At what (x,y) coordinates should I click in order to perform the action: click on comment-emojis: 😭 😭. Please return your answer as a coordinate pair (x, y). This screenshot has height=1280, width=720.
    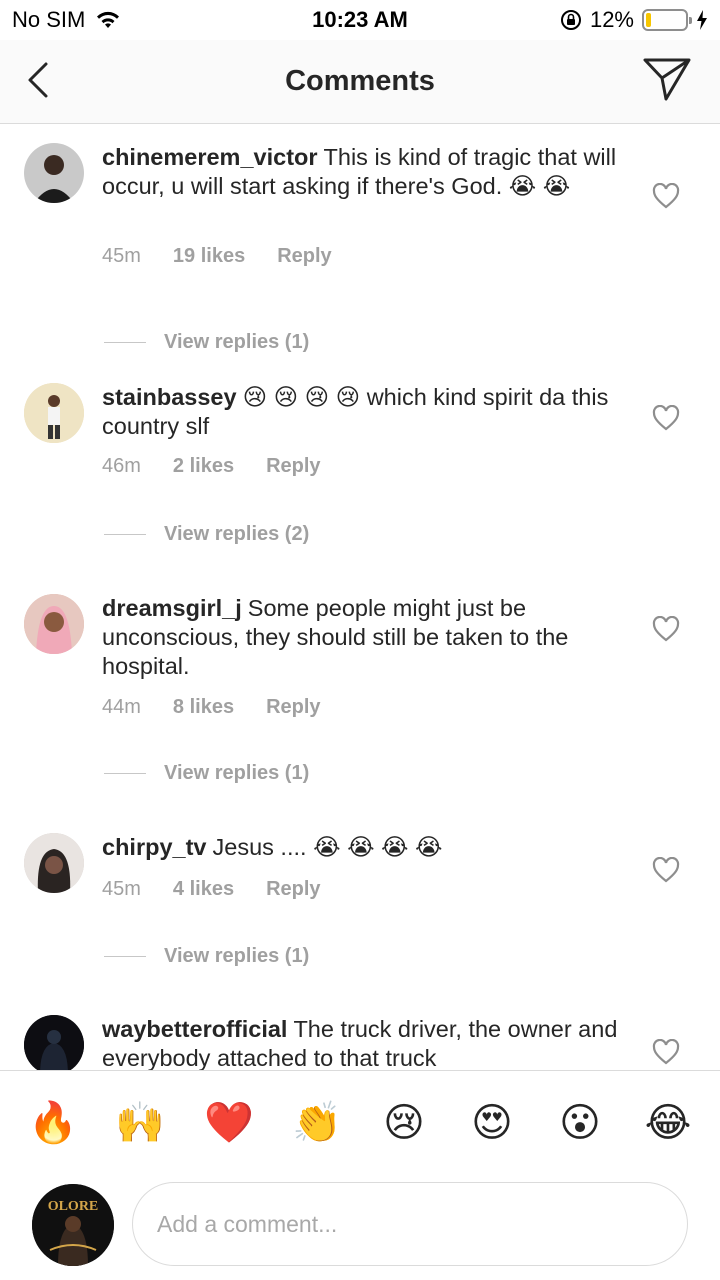
    Looking at the image, I should click on (539, 186).